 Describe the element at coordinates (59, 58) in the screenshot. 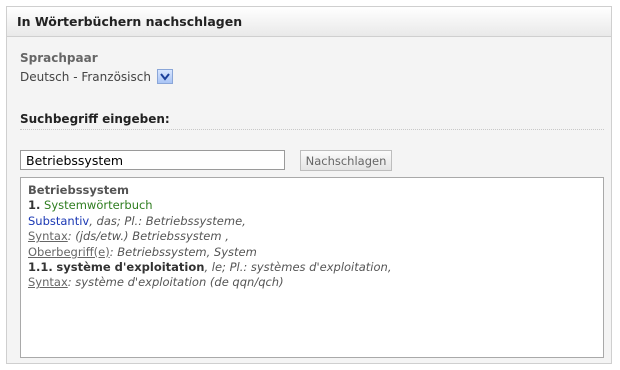

I see `language-pair-label: Sprachpaar` at that location.